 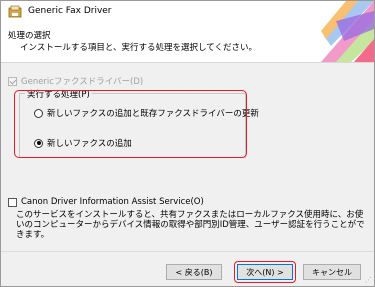 I want to click on footer-divider, so click(x=187, y=251).